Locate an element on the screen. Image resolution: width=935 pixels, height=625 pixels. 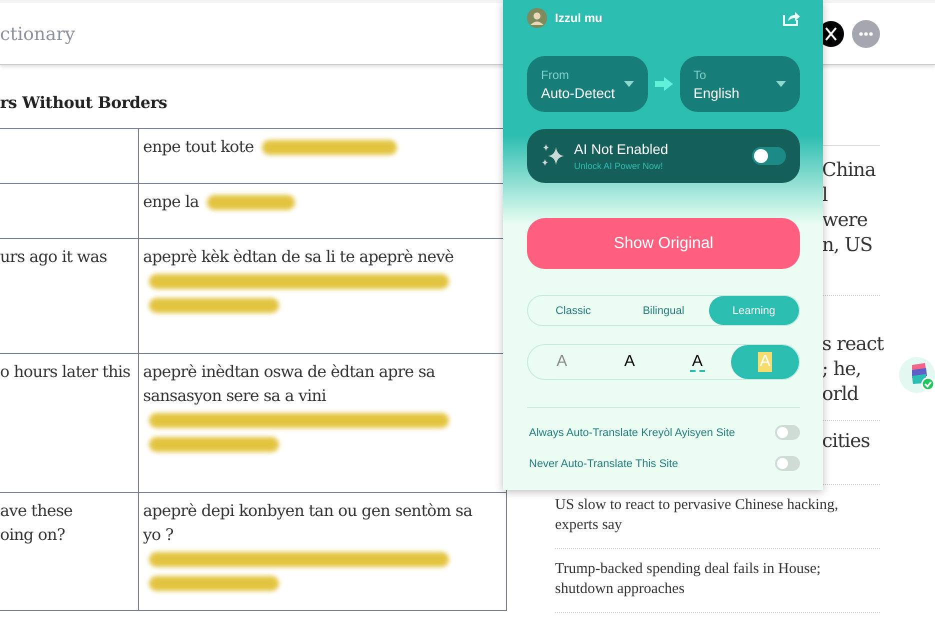
headline-text: n, US is located at coordinates (851, 245).